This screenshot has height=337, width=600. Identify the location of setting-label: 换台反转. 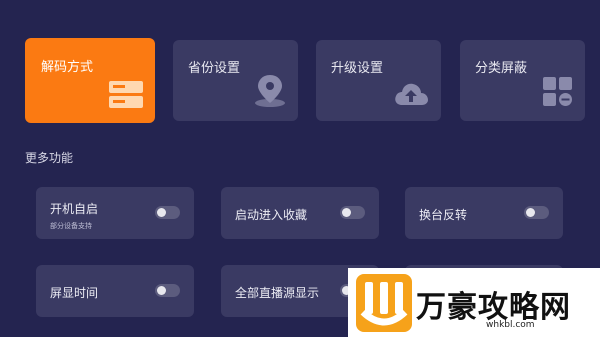
(443, 215).